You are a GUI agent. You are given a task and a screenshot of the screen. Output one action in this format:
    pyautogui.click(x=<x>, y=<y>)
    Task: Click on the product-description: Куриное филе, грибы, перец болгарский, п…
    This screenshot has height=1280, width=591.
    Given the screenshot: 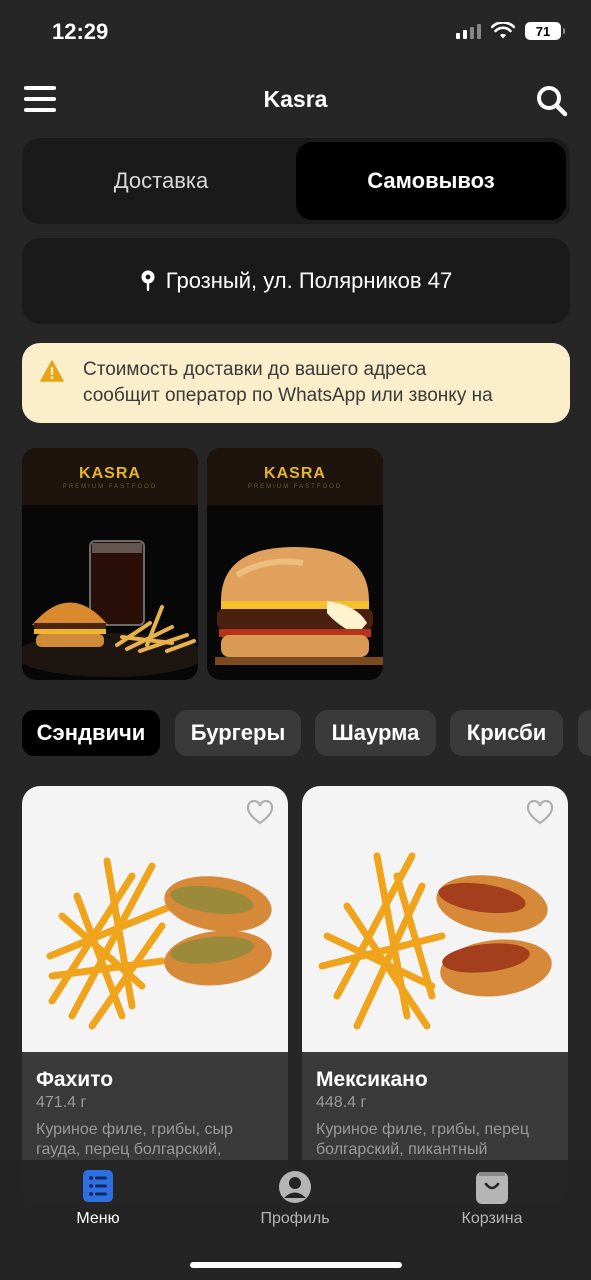 What is the action you would take?
    pyautogui.click(x=423, y=1139)
    